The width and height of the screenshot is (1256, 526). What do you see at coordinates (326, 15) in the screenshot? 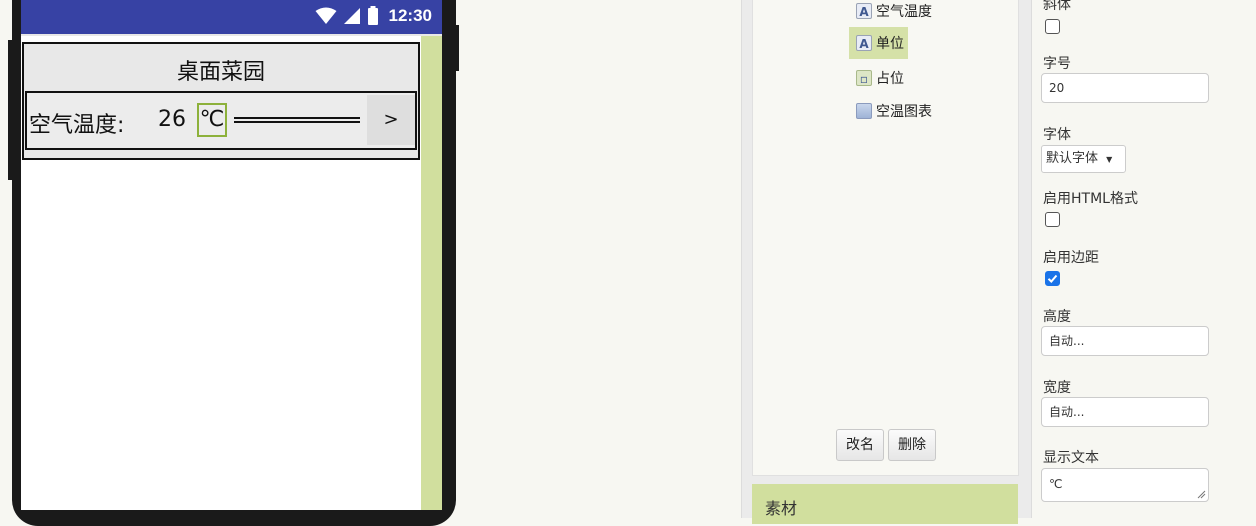
I see `wifi-icon` at bounding box center [326, 15].